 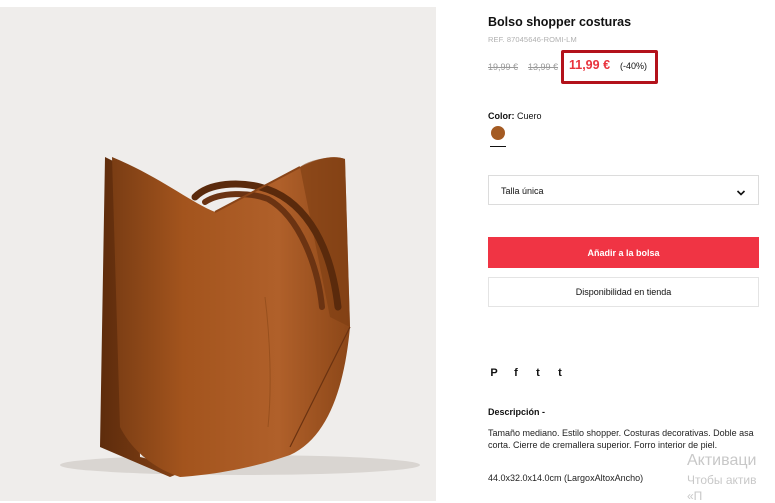 I want to click on color-label: Color:, so click(x=501, y=116).